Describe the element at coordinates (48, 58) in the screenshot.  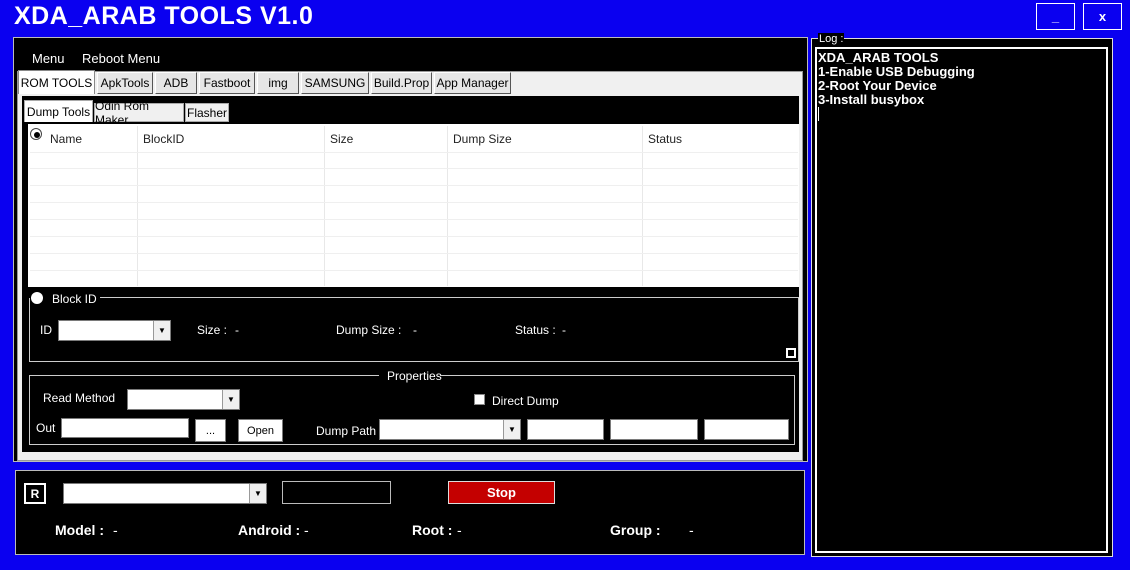
I see `menu-item-menu: Menu` at that location.